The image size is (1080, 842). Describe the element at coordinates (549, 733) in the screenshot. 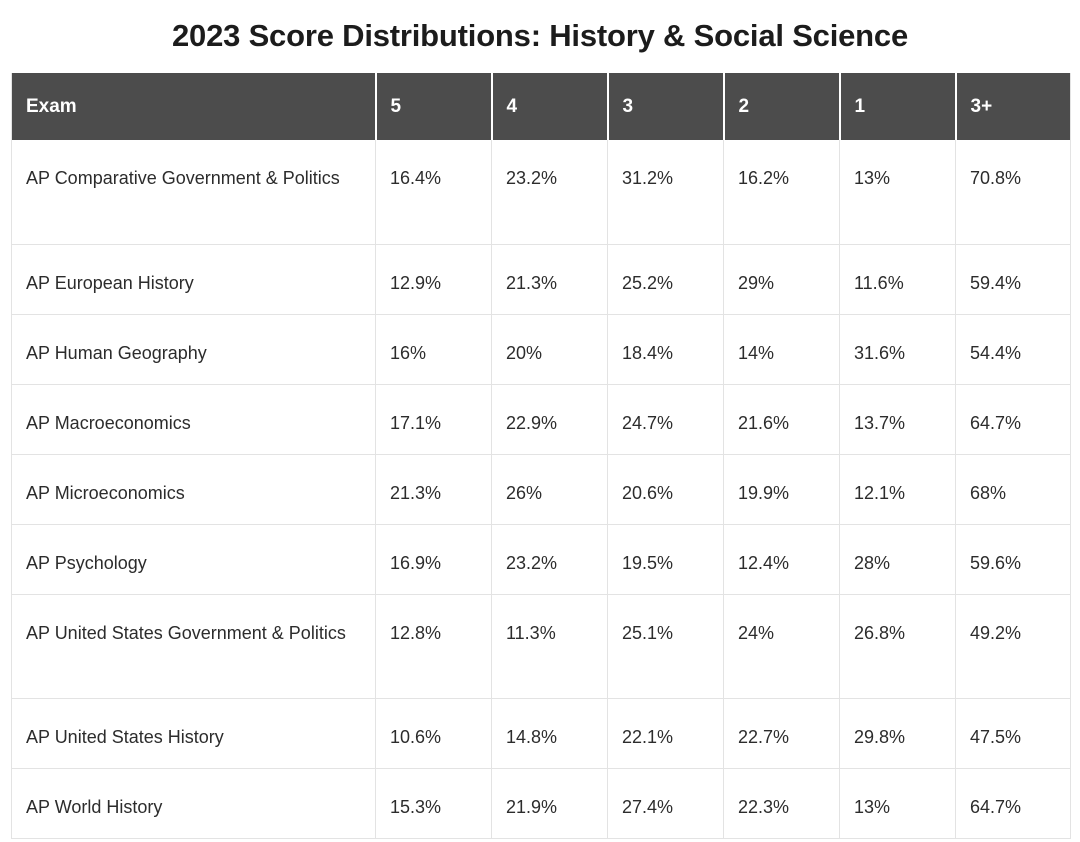

I see `cell-score-4: 14.8%` at that location.